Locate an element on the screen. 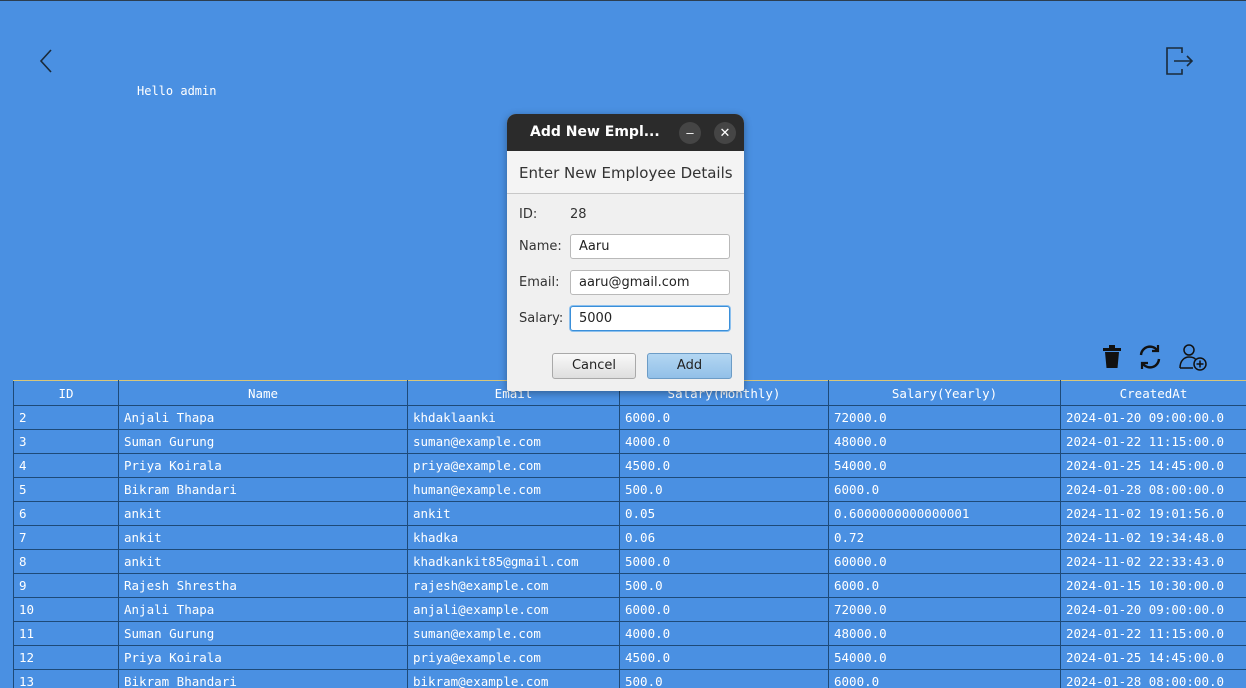 The height and width of the screenshot is (688, 1246). cell-email: khadkankit85@gmail.com is located at coordinates (513, 561).